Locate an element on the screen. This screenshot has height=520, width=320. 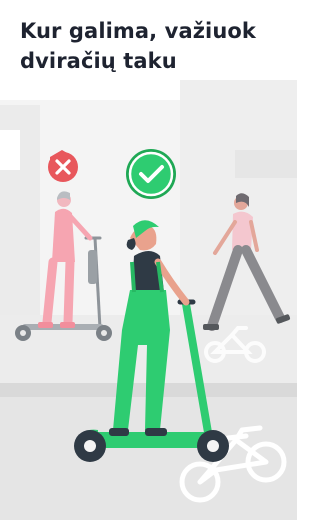
page-title-line-2: dviračių taku is located at coordinates (98, 61).